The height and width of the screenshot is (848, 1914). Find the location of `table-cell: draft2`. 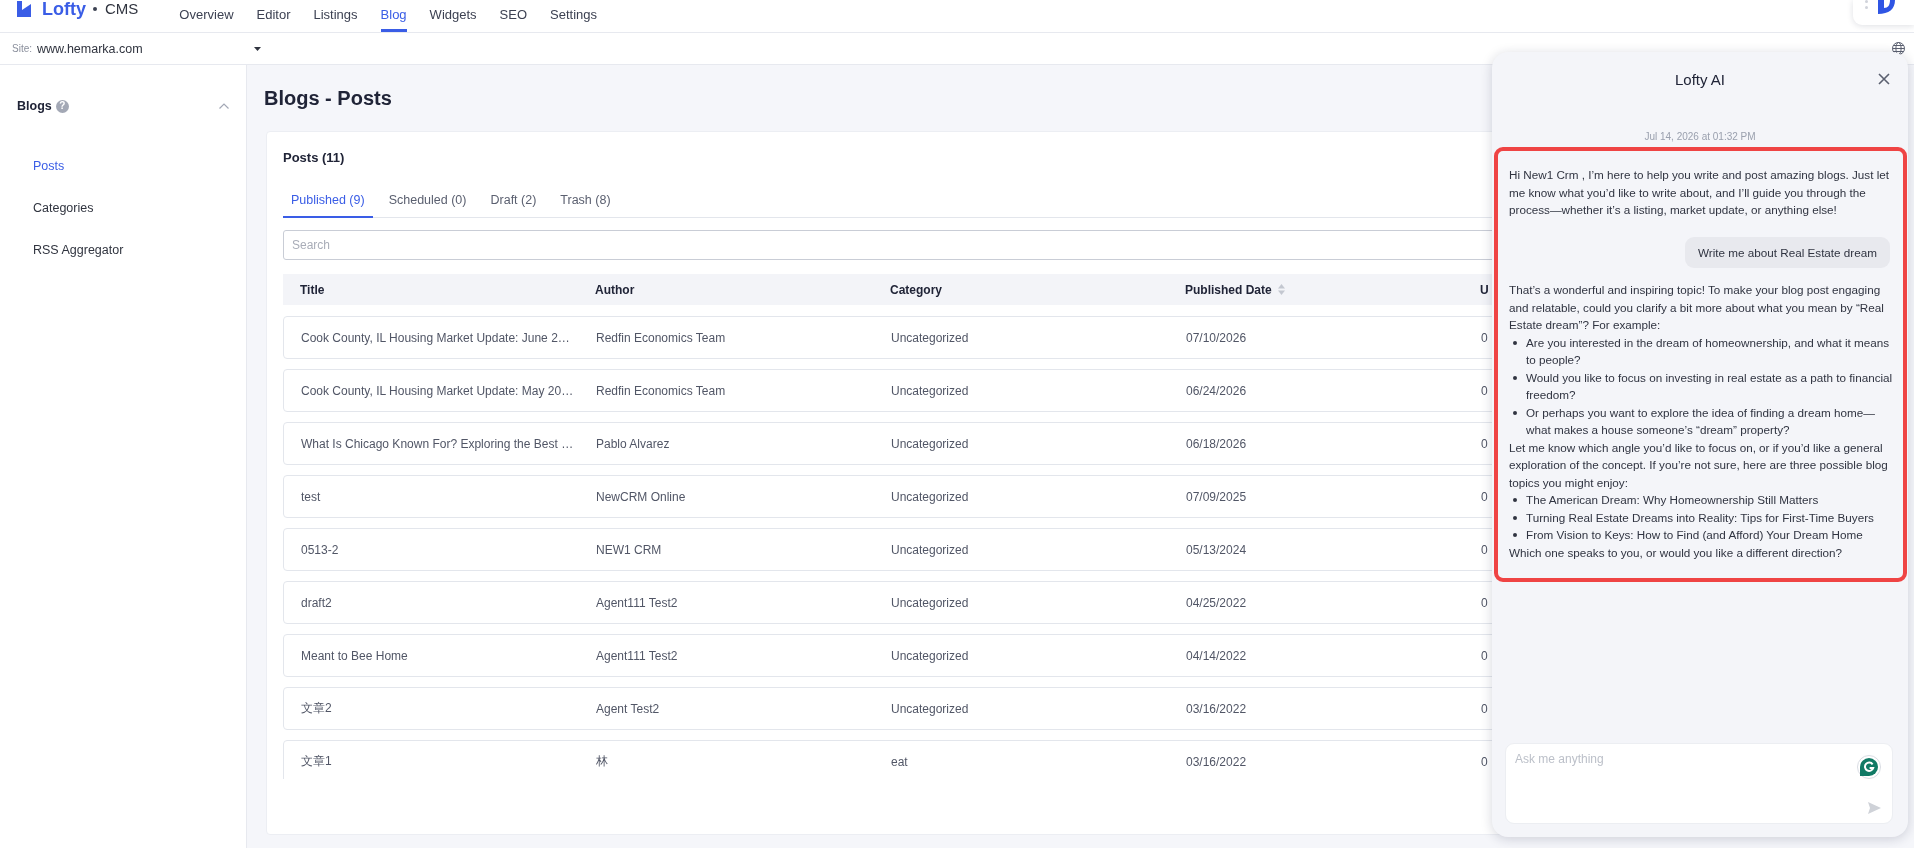

table-cell: draft2 is located at coordinates (316, 602).